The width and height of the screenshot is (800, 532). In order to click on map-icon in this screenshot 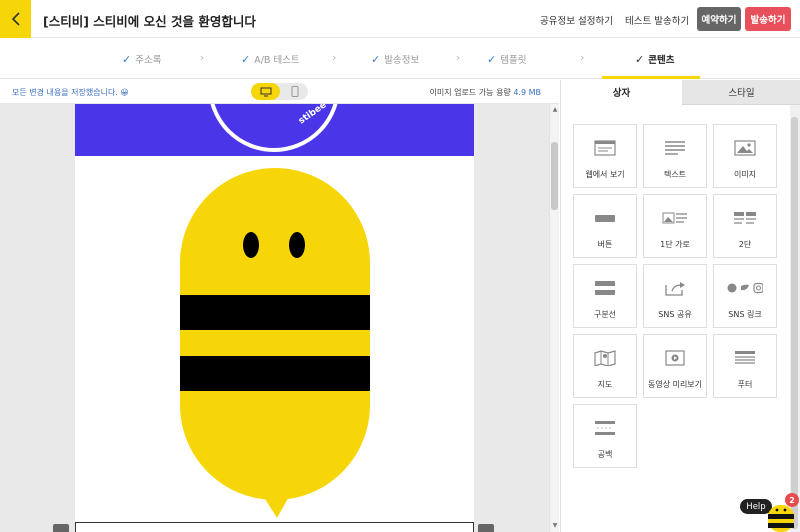, I will do `click(605, 358)`.